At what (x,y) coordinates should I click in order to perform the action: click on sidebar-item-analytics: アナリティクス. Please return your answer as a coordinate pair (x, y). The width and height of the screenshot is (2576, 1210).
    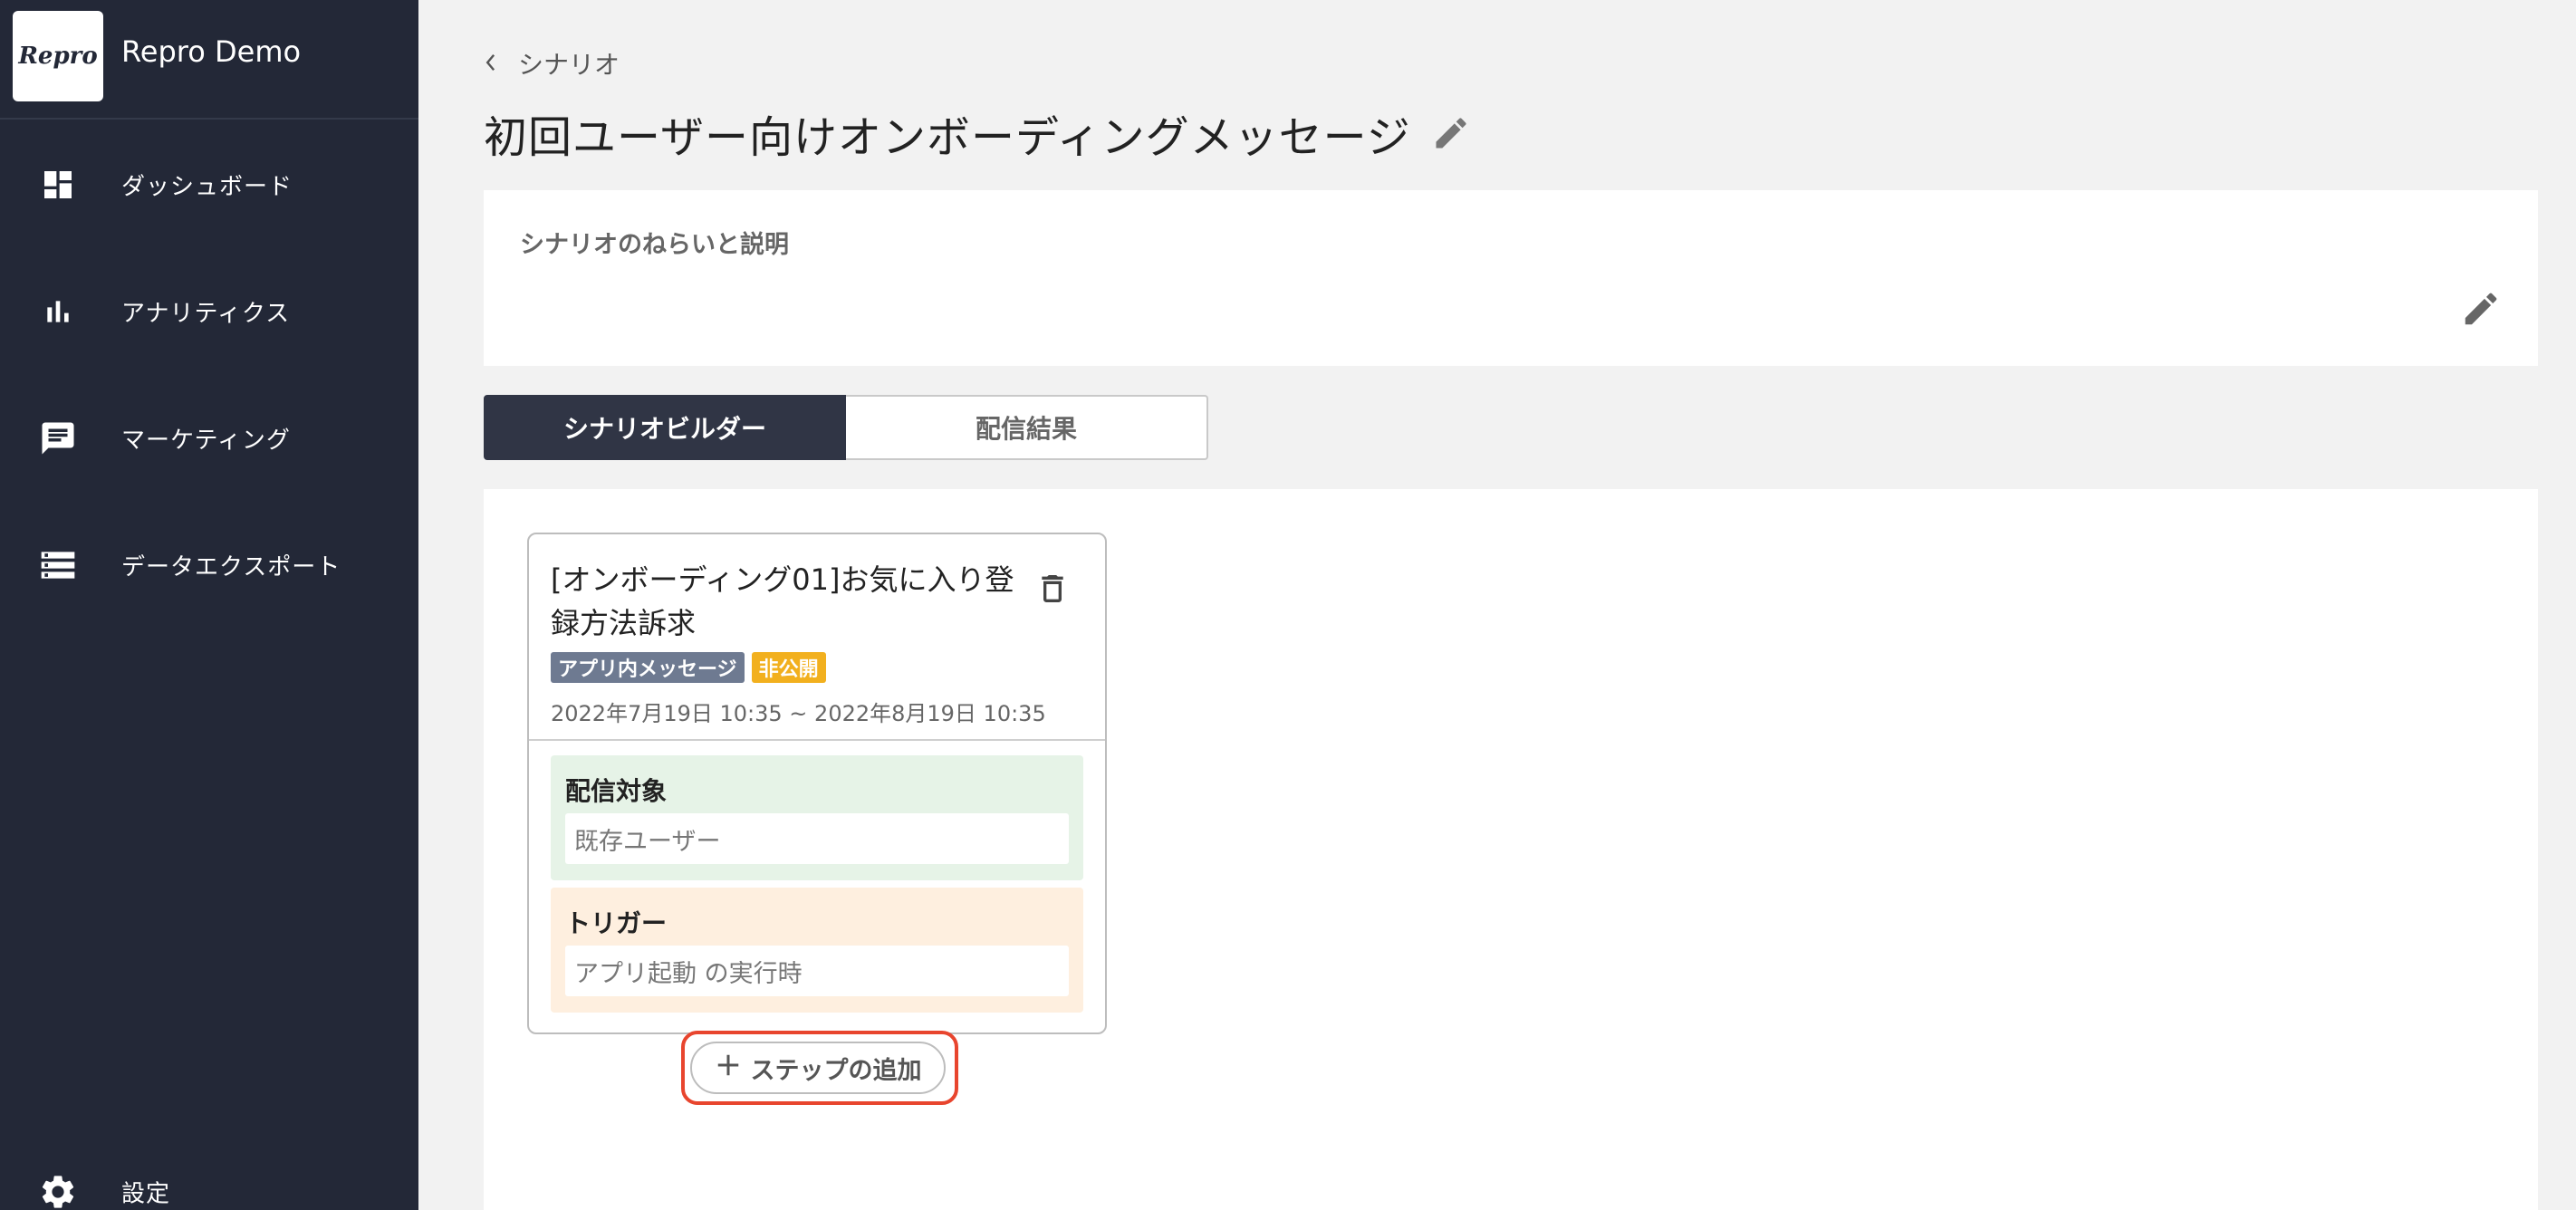
    Looking at the image, I should click on (209, 311).